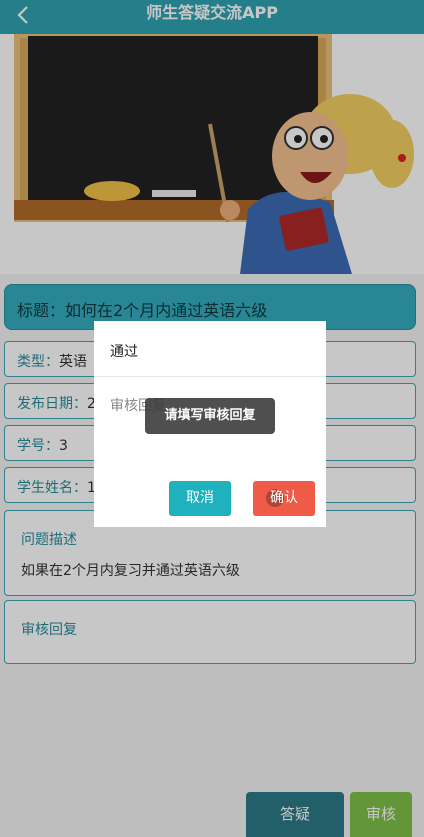  What do you see at coordinates (210, 349) in the screenshot?
I see `dialog-status-row: 通过` at bounding box center [210, 349].